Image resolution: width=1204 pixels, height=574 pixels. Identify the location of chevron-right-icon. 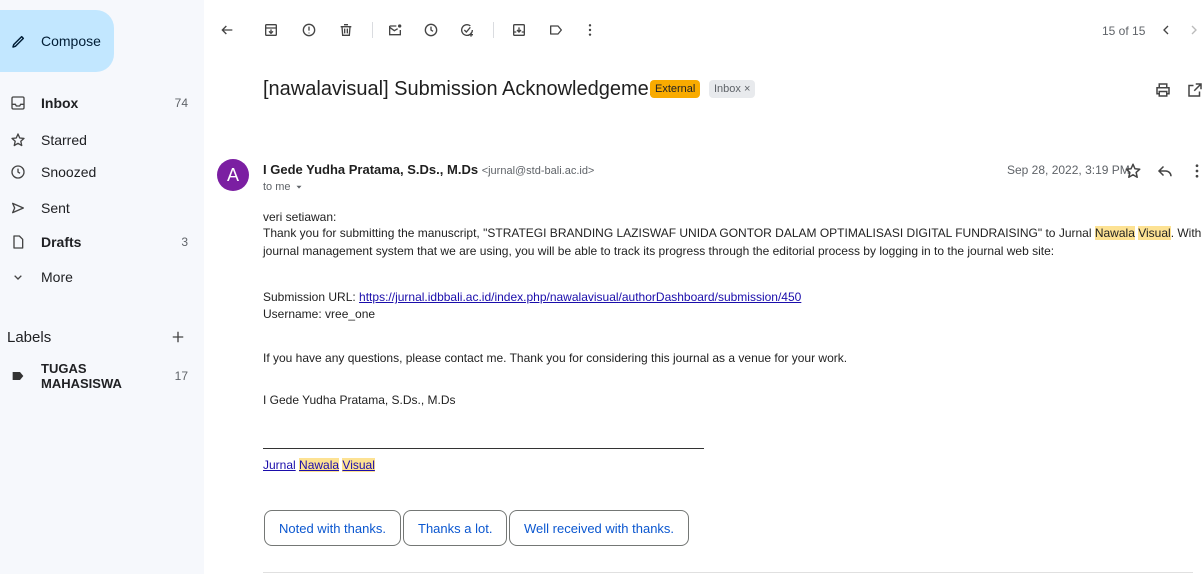
(1194, 30).